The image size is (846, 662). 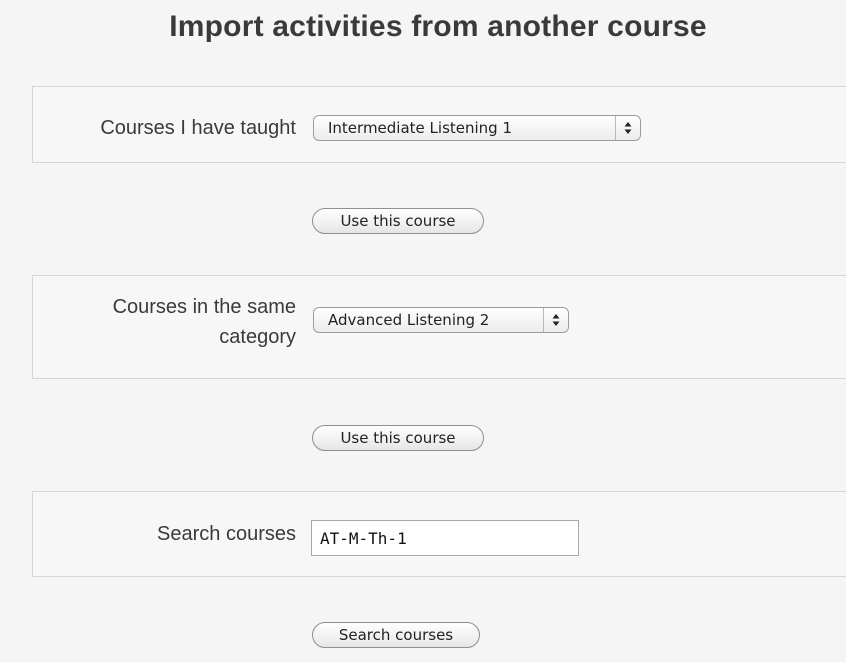 I want to click on courses-taught-select: Intermediate Listening 1, so click(x=477, y=128).